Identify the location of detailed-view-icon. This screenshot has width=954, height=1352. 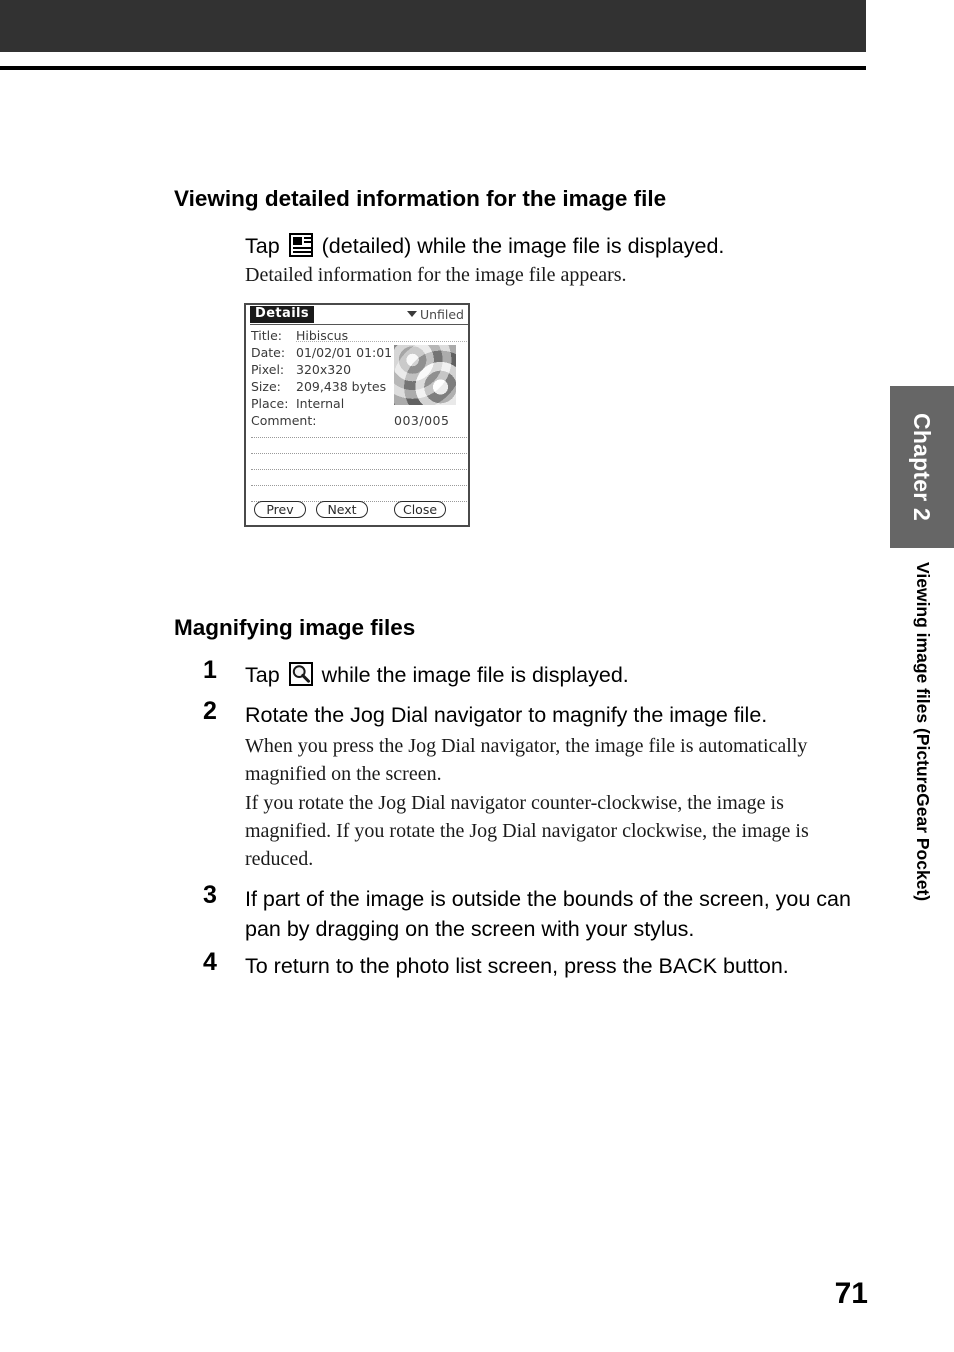
(300, 245).